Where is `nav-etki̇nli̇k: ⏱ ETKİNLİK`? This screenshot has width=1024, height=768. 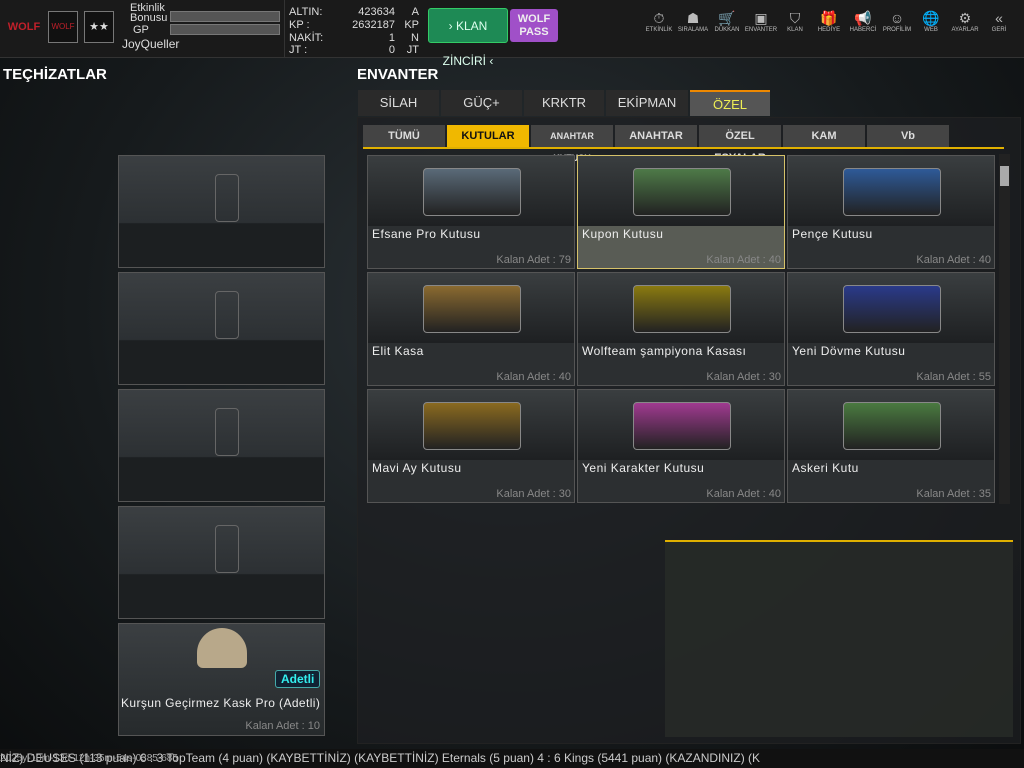
nav-etki̇nli̇k: ⏱ ETKİNLİK is located at coordinates (659, 21).